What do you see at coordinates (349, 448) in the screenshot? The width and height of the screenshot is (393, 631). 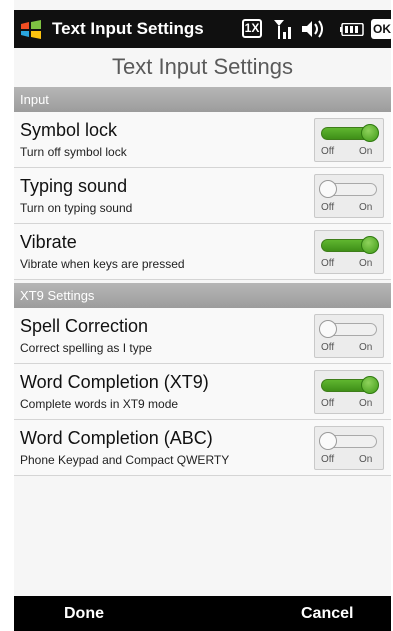 I see `word-completion-abc-toggle: Off On` at bounding box center [349, 448].